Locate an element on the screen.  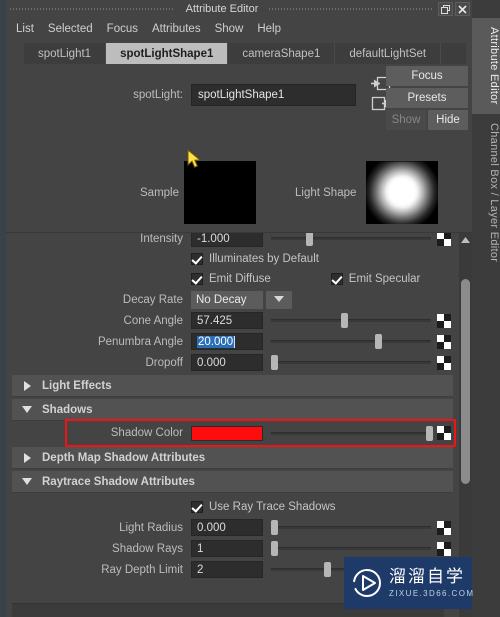
presets-button: Presets is located at coordinates (427, 98).